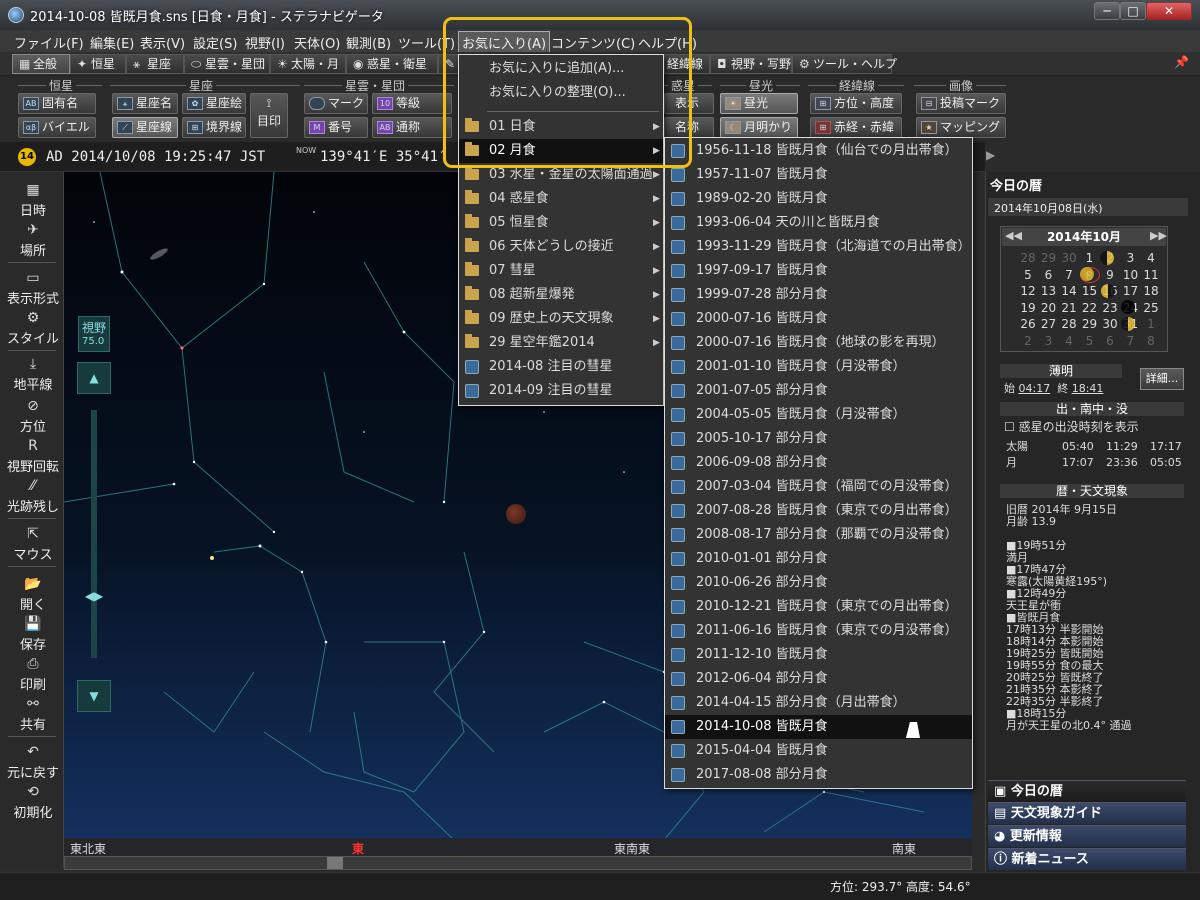 The width and height of the screenshot is (1200, 900). I want to click on menu-observe: 観測(B), so click(368, 42).